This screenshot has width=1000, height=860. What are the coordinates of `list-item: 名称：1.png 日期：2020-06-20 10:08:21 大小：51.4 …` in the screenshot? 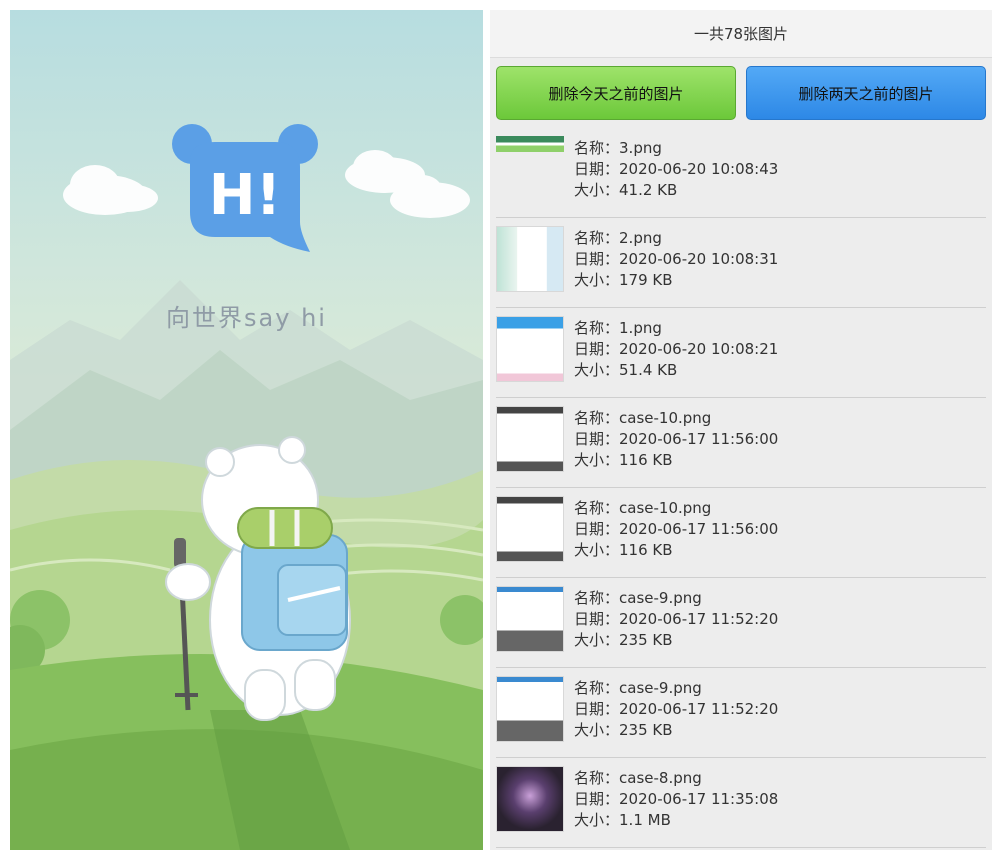 It's located at (741, 353).